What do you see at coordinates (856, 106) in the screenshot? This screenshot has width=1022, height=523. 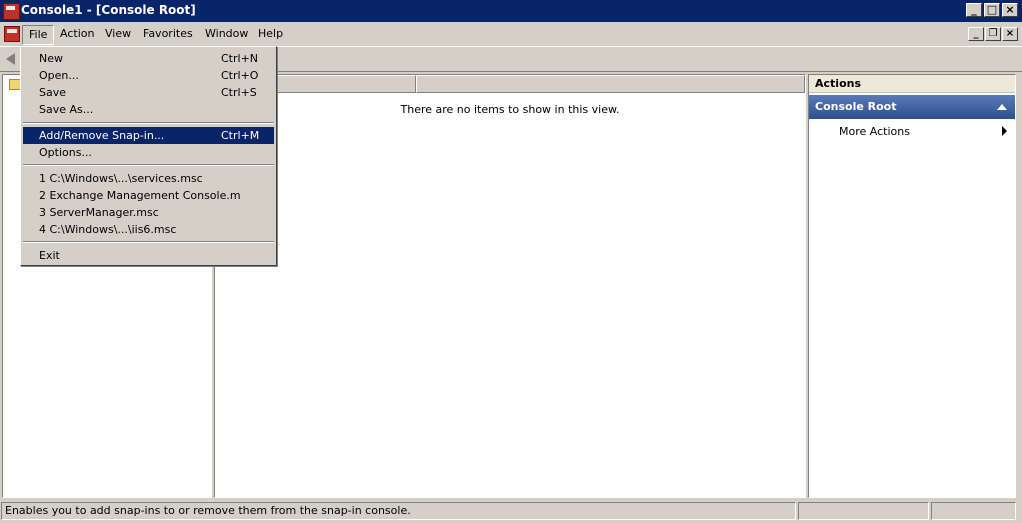 I see `actions-section-title: Console Root` at bounding box center [856, 106].